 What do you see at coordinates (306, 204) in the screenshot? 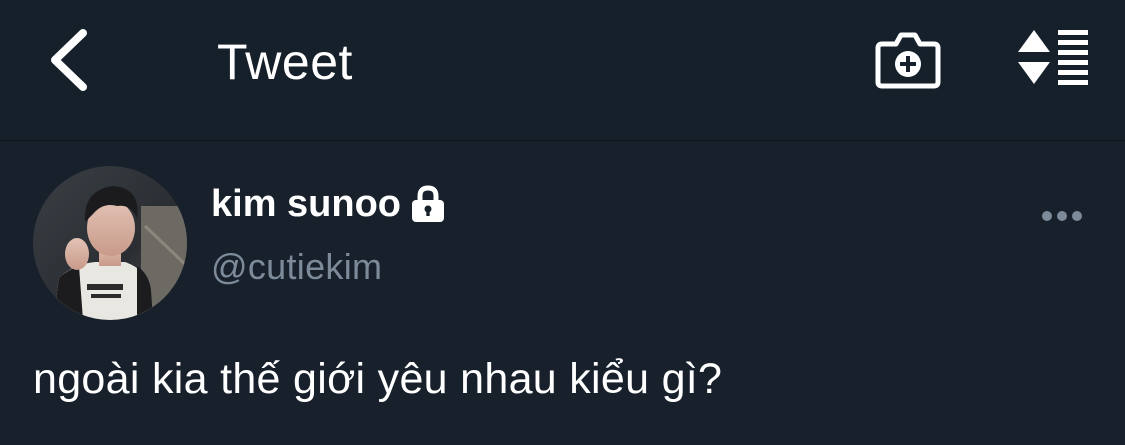
I see `display-name: kim sunoo` at bounding box center [306, 204].